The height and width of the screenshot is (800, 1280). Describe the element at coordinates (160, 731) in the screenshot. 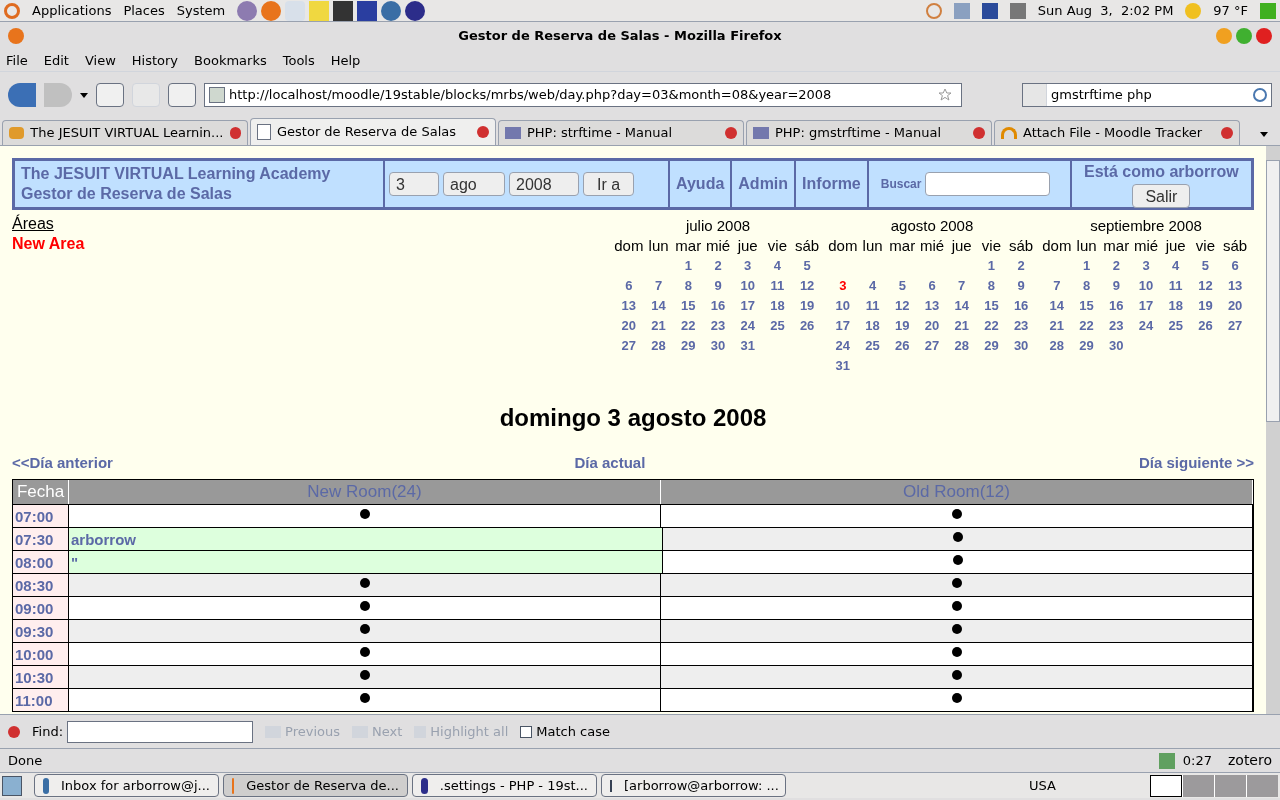

I see `find-field` at that location.